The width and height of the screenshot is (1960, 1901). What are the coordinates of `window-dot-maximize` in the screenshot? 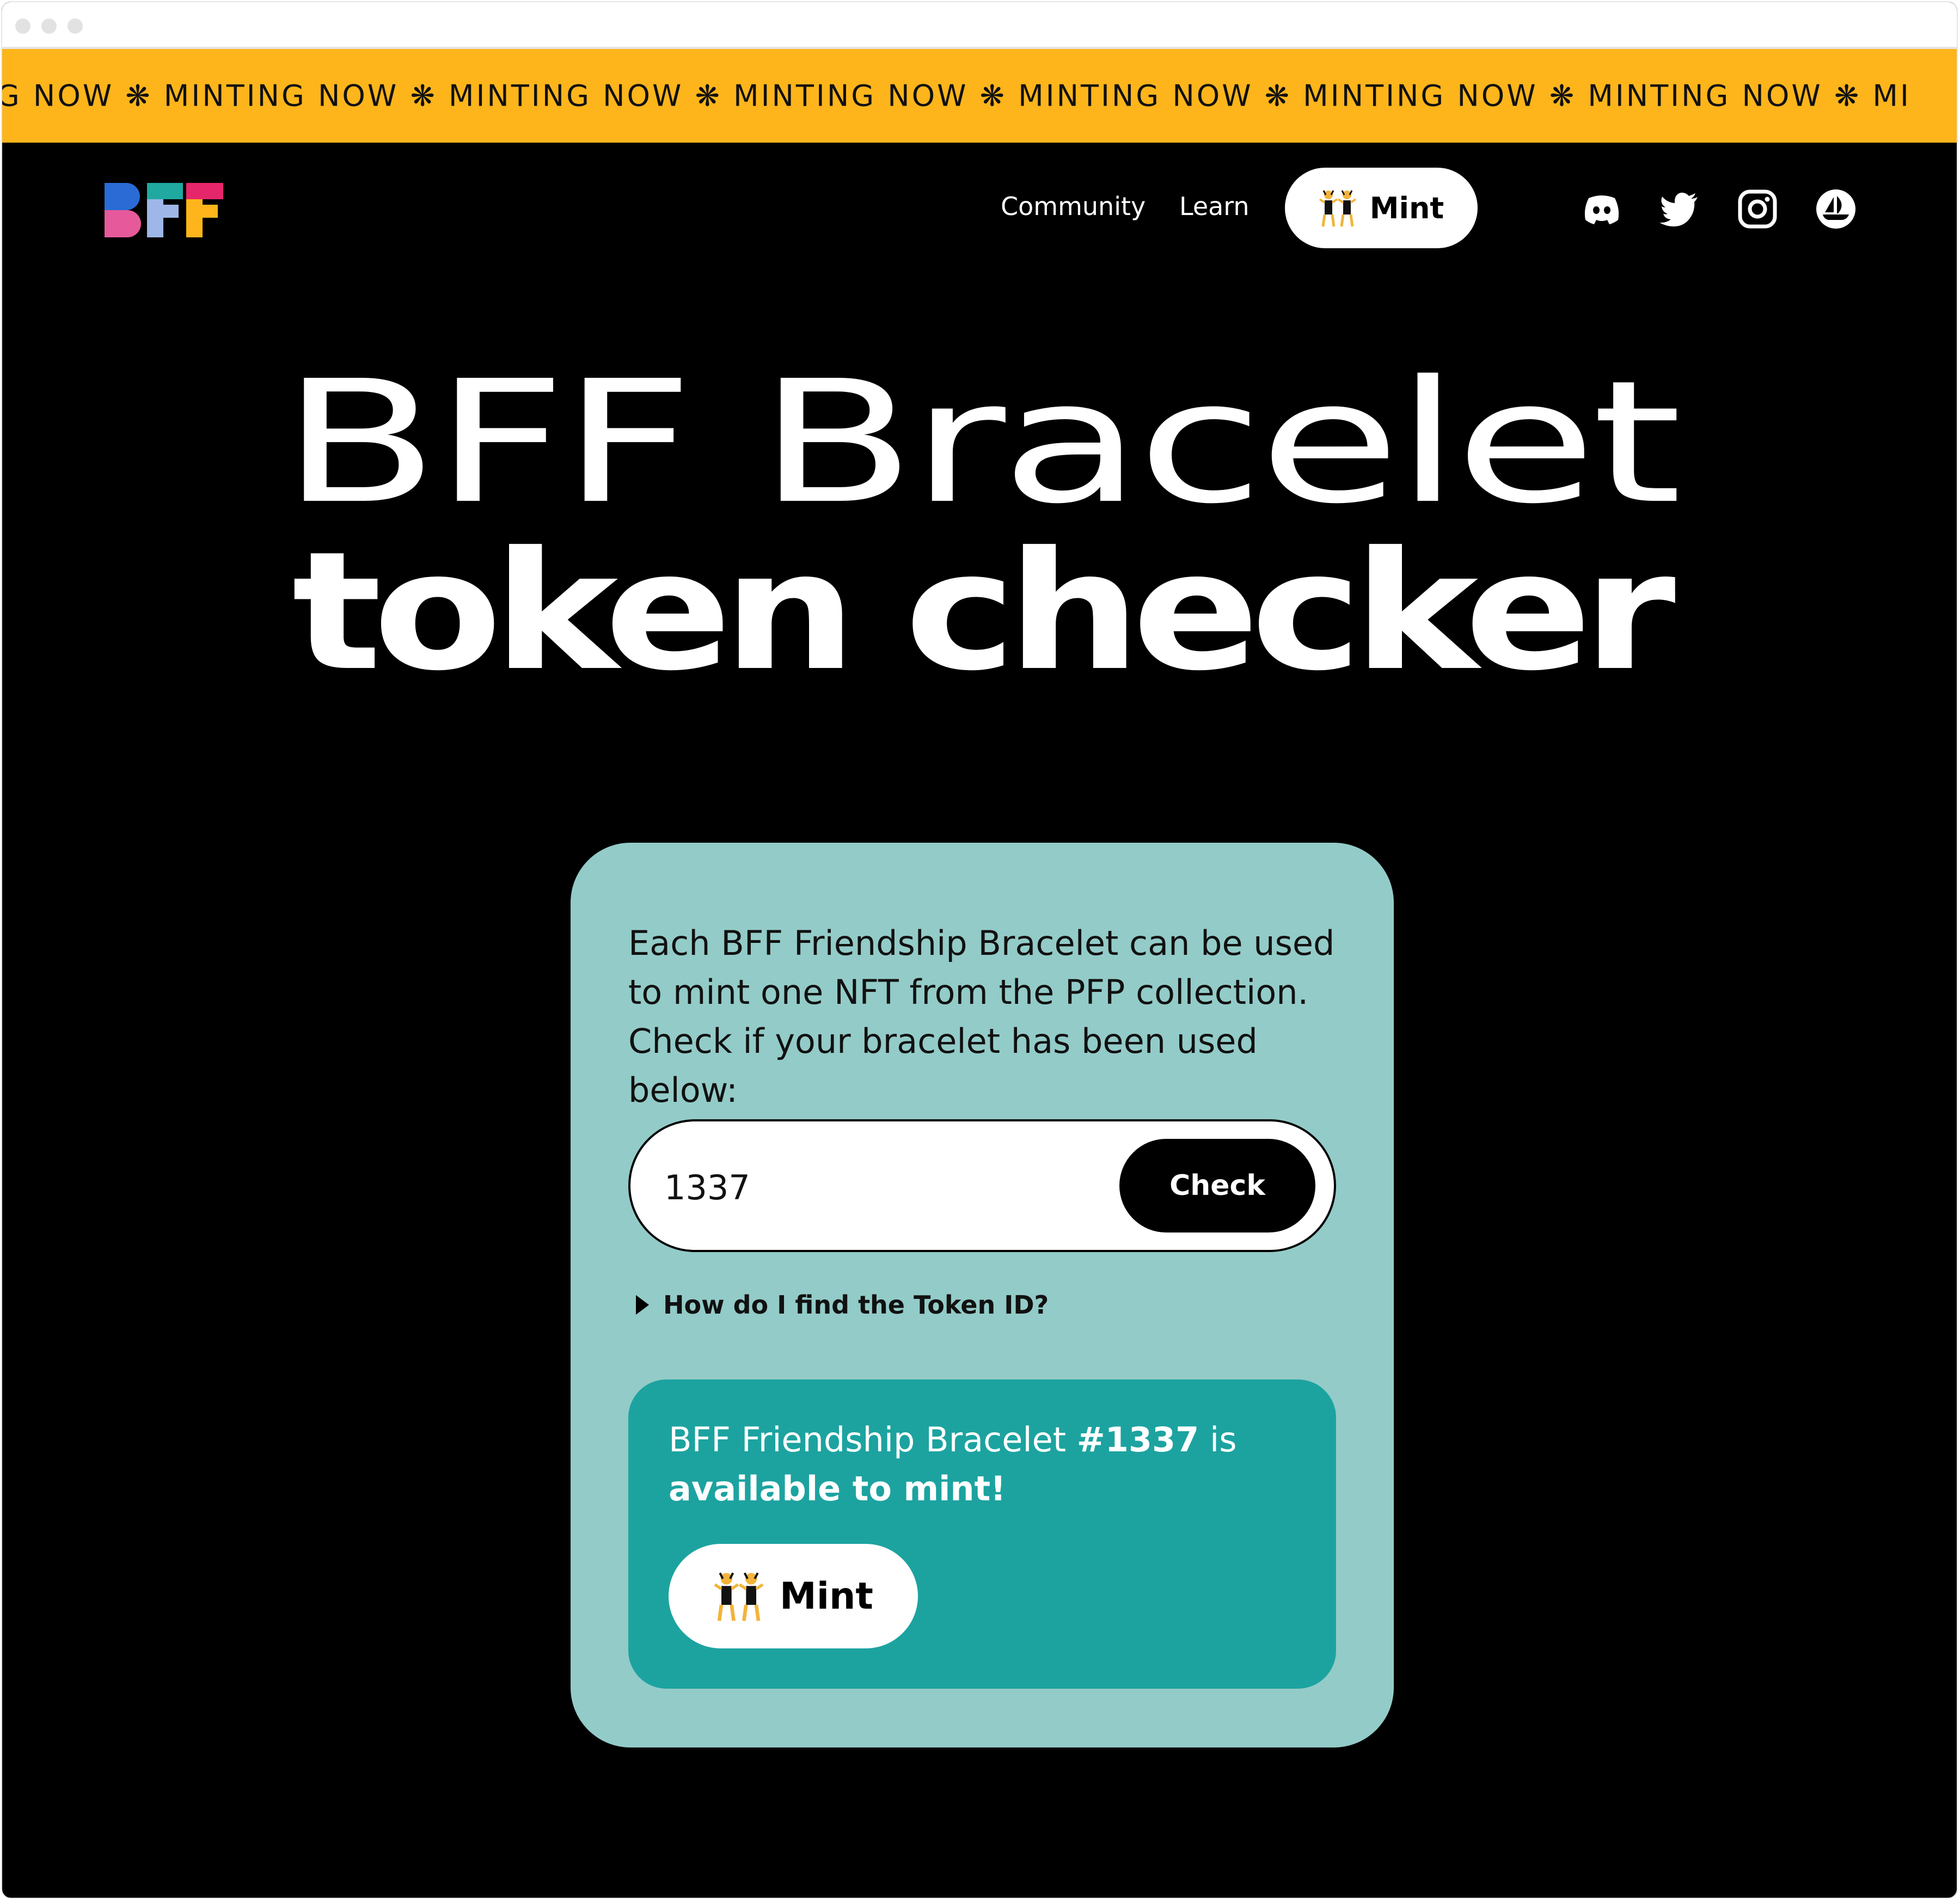 It's located at (75, 26).